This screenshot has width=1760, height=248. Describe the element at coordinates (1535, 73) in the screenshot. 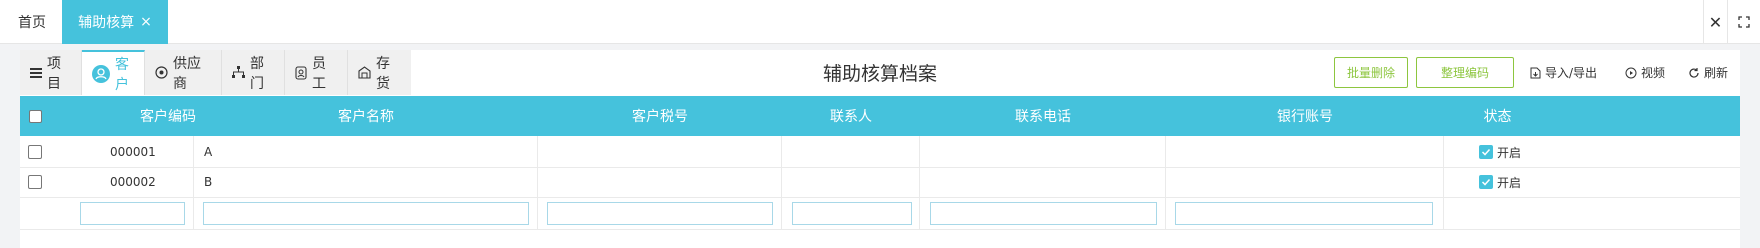

I see `import-export-icon` at that location.